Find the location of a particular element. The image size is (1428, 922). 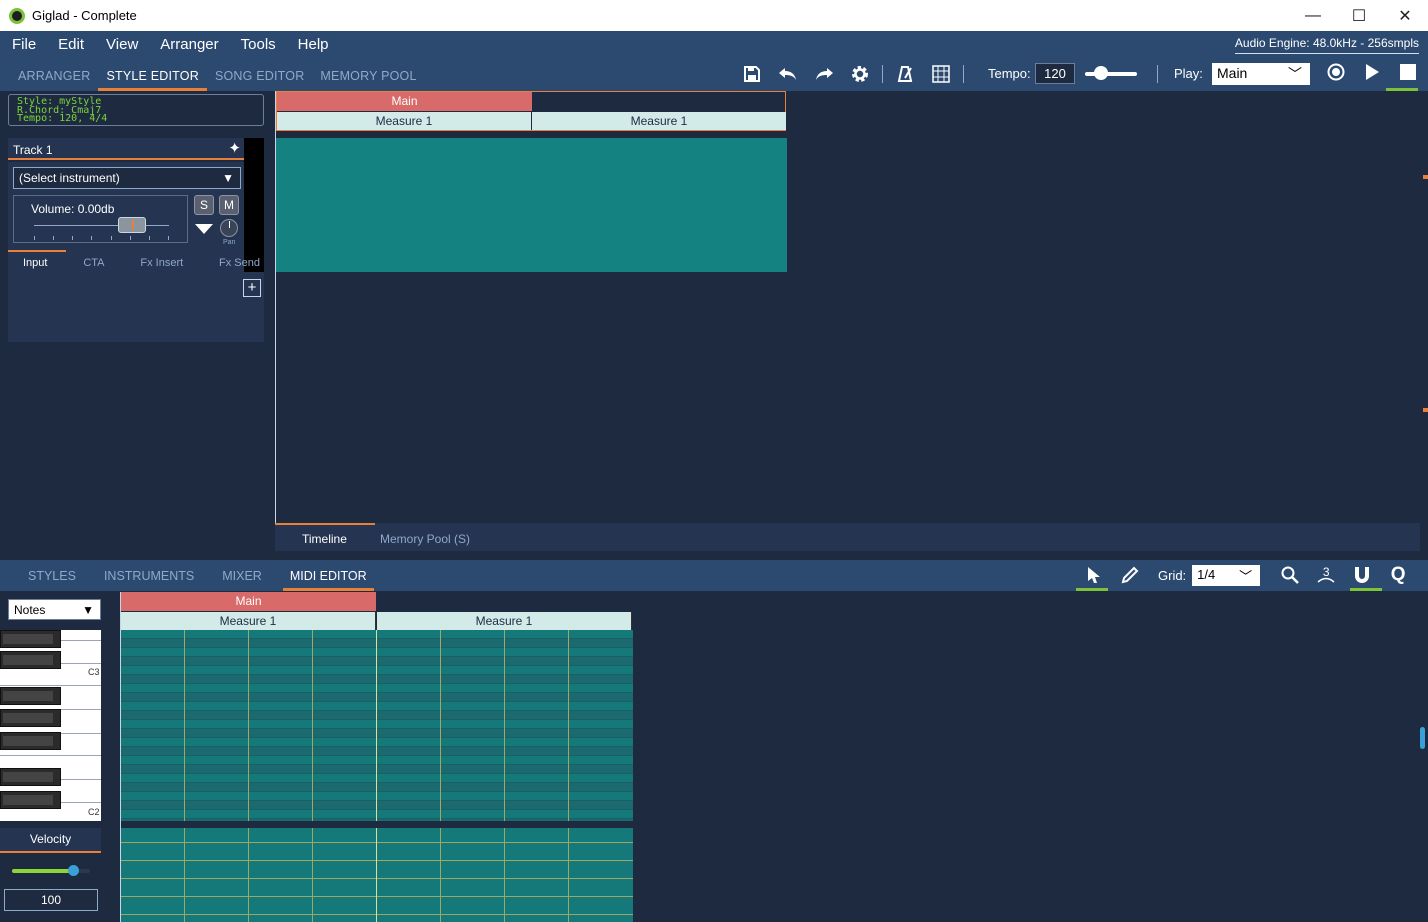

tab-style-editor: STYLE EDITOR is located at coordinates (152, 74).